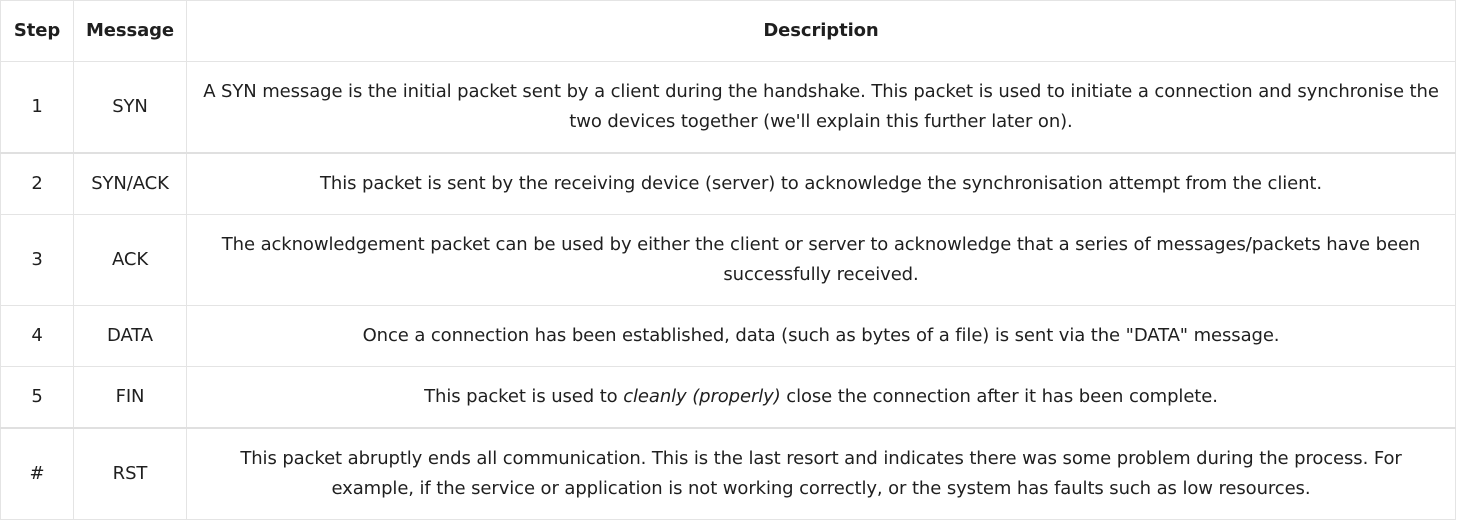  Describe the element at coordinates (130, 183) in the screenshot. I see `message-cell: SYN/ACK` at that location.